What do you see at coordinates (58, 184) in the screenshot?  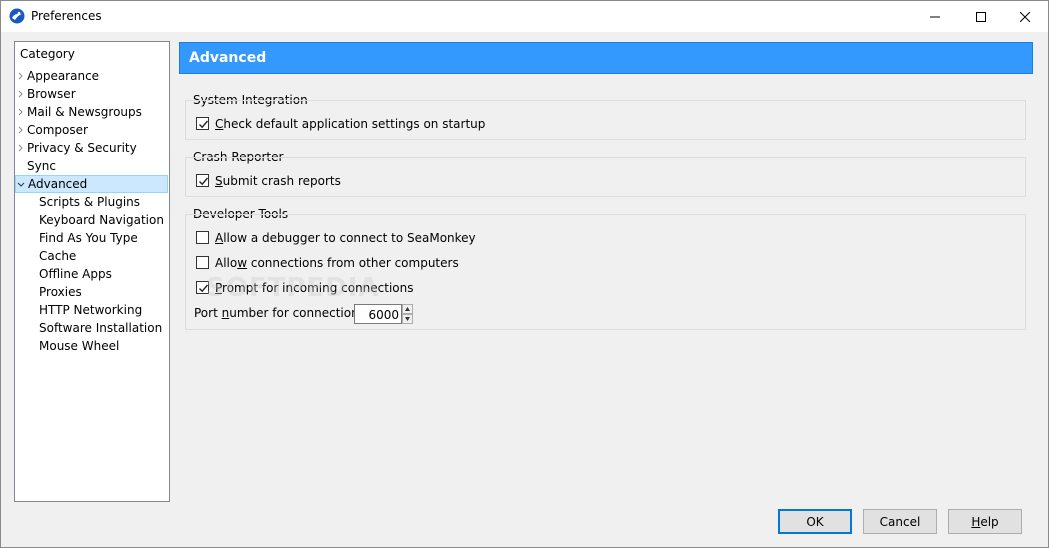 I see `sidebar-item-label: Advanced` at bounding box center [58, 184].